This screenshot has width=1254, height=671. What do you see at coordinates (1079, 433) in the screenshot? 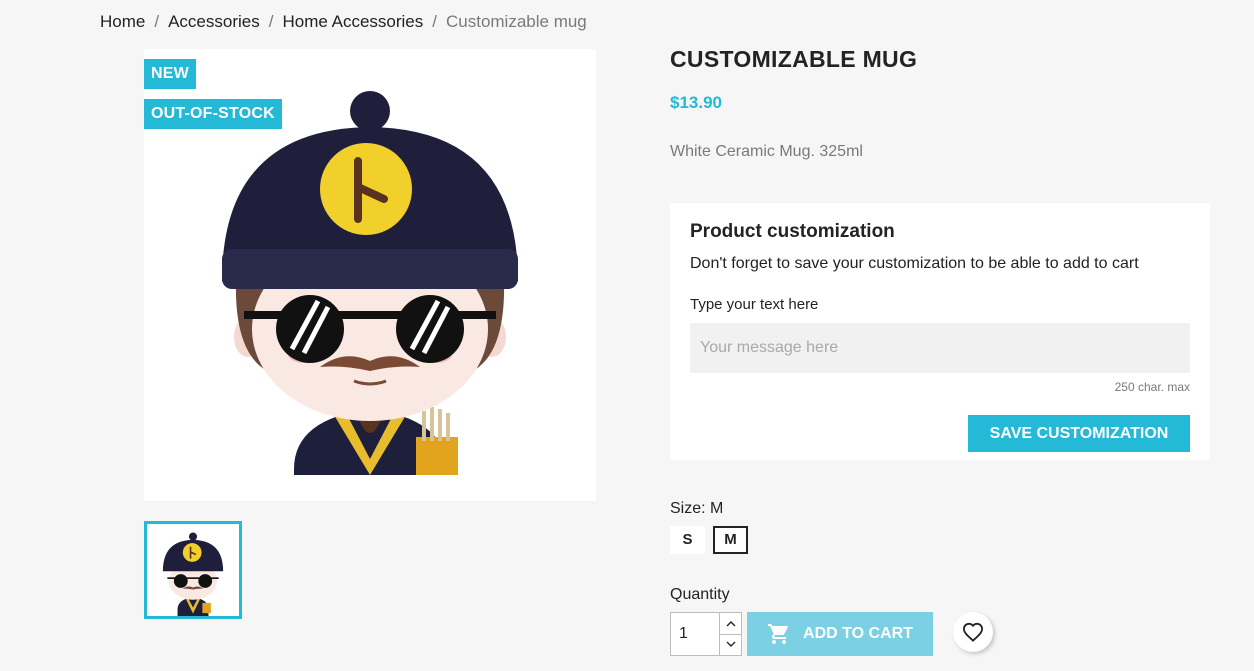
I see `save-customization-button: SAVE CUSTOMIZATION` at bounding box center [1079, 433].